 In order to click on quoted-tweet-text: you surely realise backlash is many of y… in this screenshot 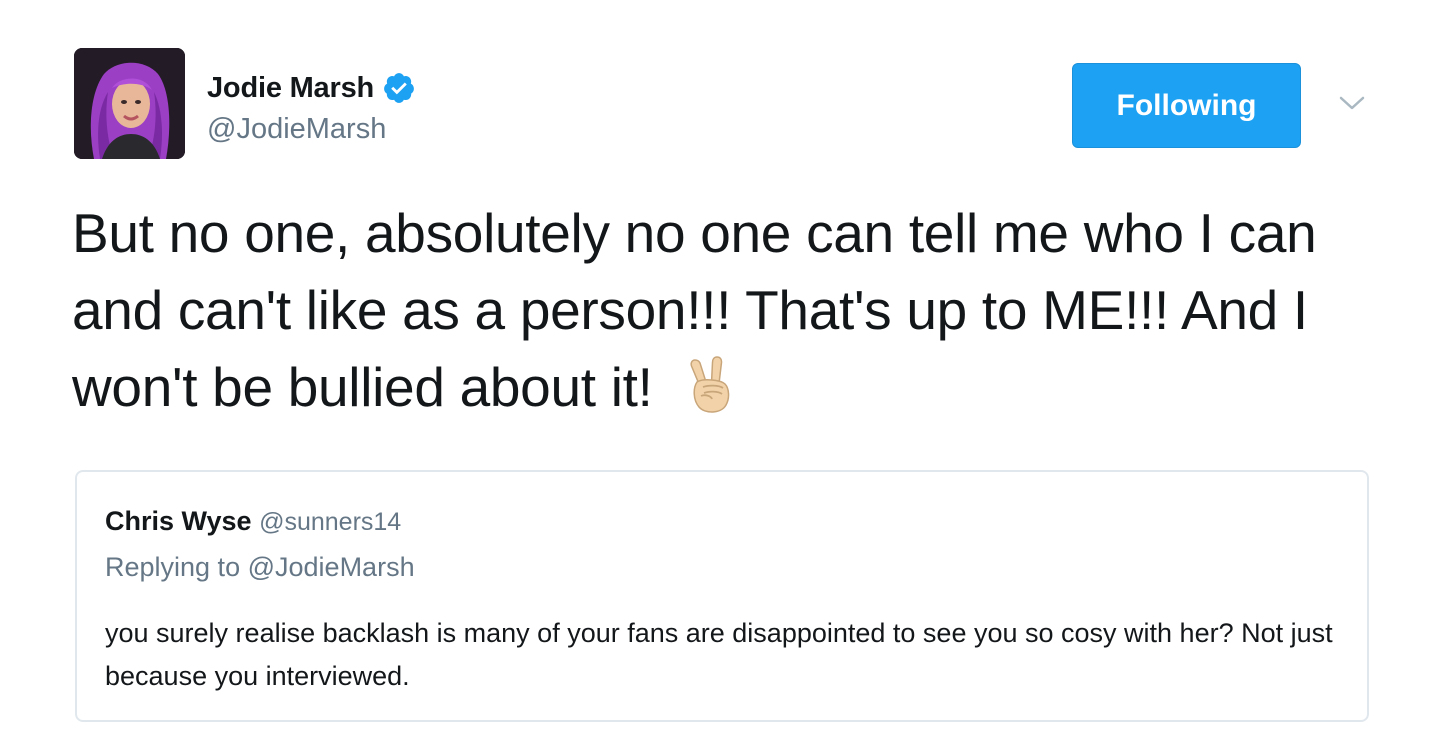, I will do `click(719, 654)`.